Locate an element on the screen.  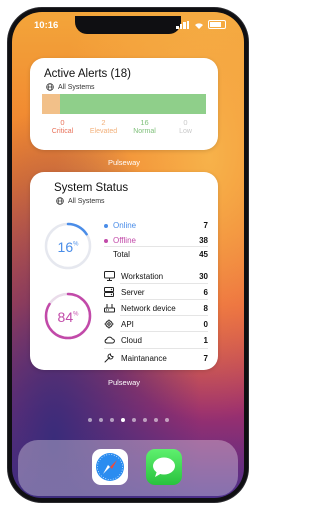
offline-row: Offline 38 is located at coordinates (156, 240).